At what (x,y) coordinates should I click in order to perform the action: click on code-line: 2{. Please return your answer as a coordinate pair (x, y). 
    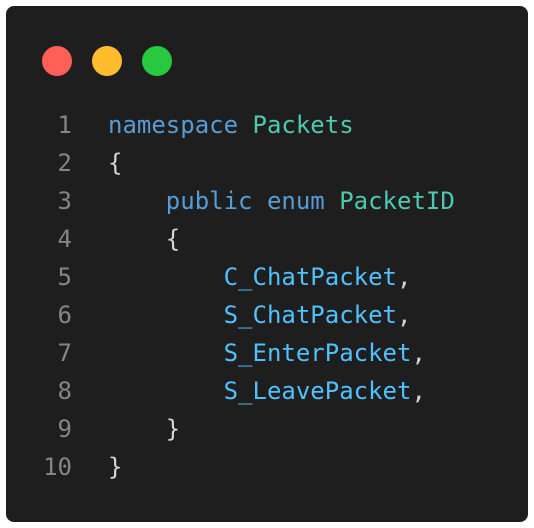
    Looking at the image, I should click on (267, 163).